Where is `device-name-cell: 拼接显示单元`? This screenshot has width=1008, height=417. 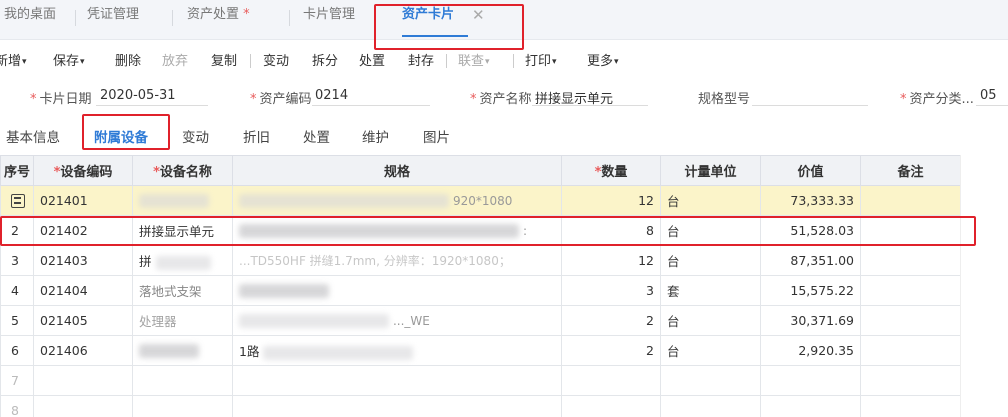
device-name-cell: 拼接显示单元 is located at coordinates (182, 230).